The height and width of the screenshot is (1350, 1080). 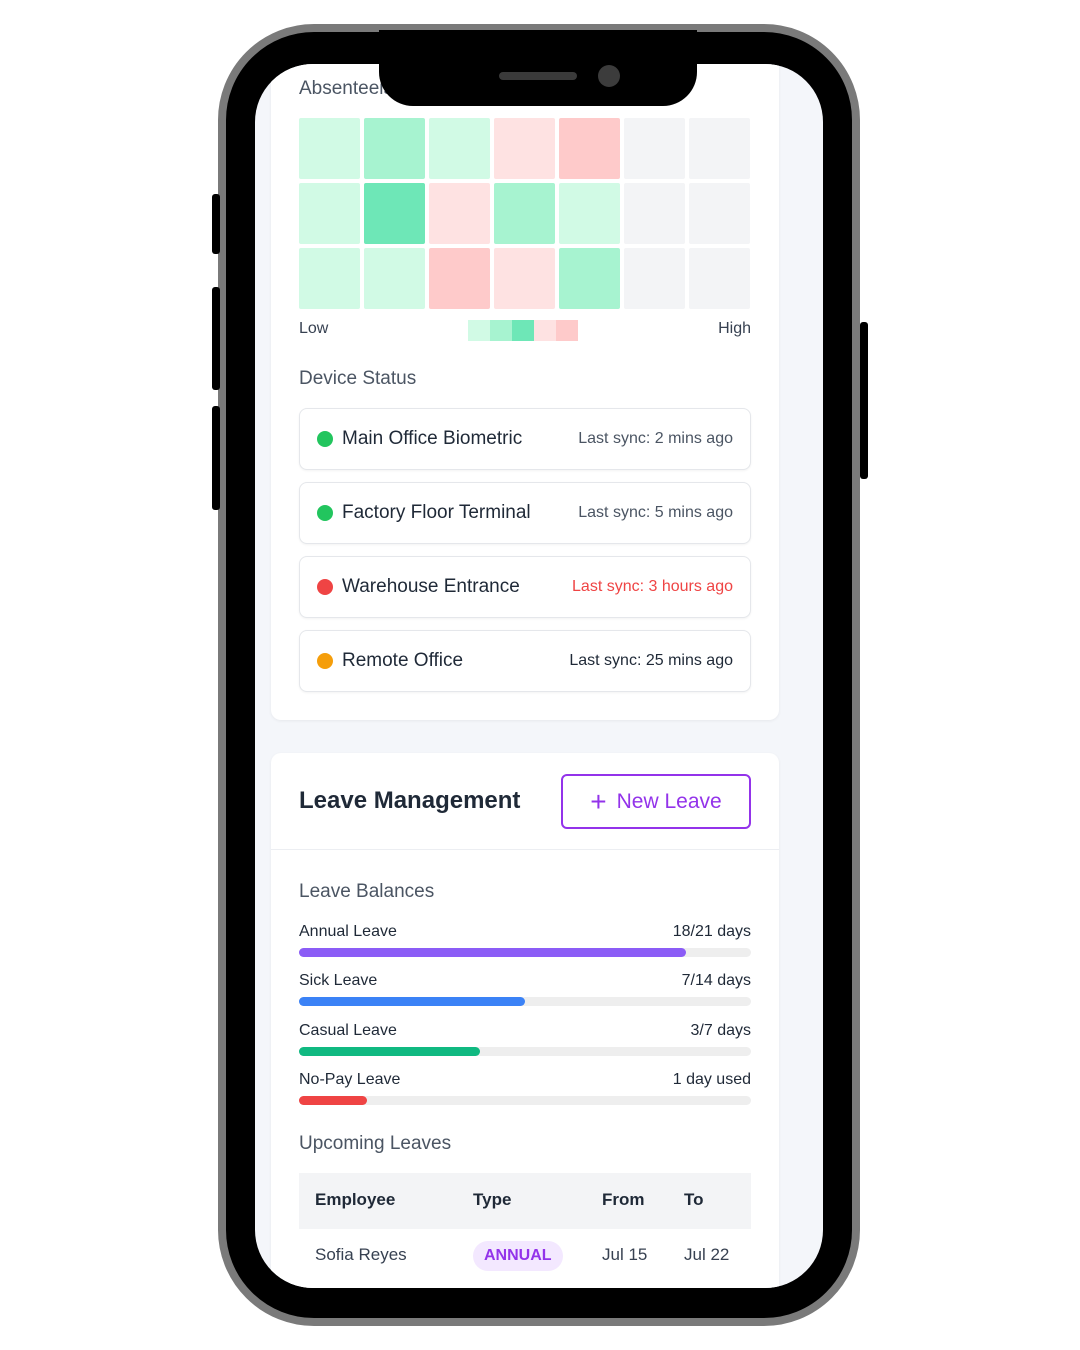 What do you see at coordinates (538, 76) in the screenshot?
I see `speaker-grille` at bounding box center [538, 76].